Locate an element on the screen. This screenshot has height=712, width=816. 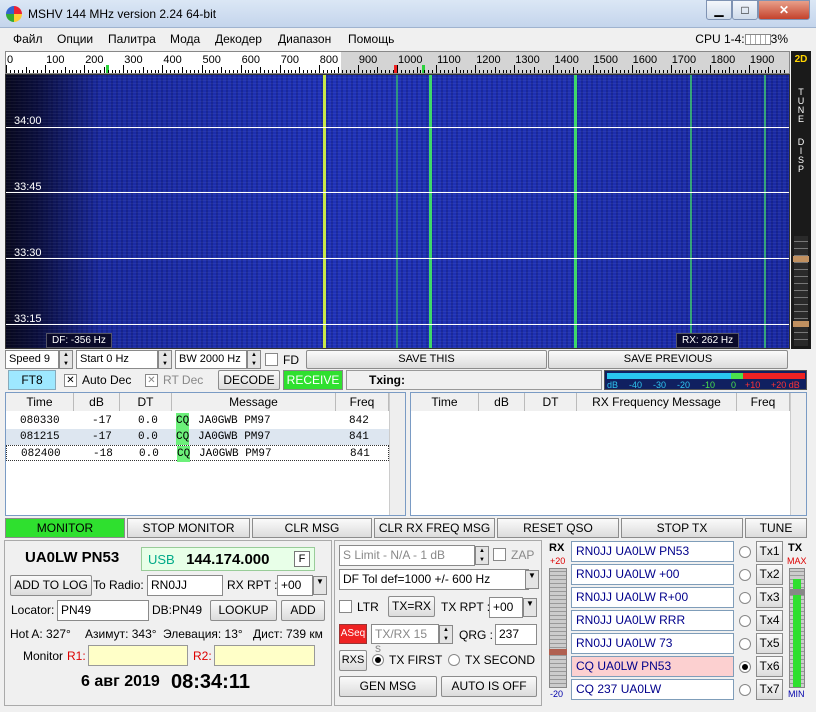
s-limit-spinner: ▲ ▼ is located at coordinates (482, 555).